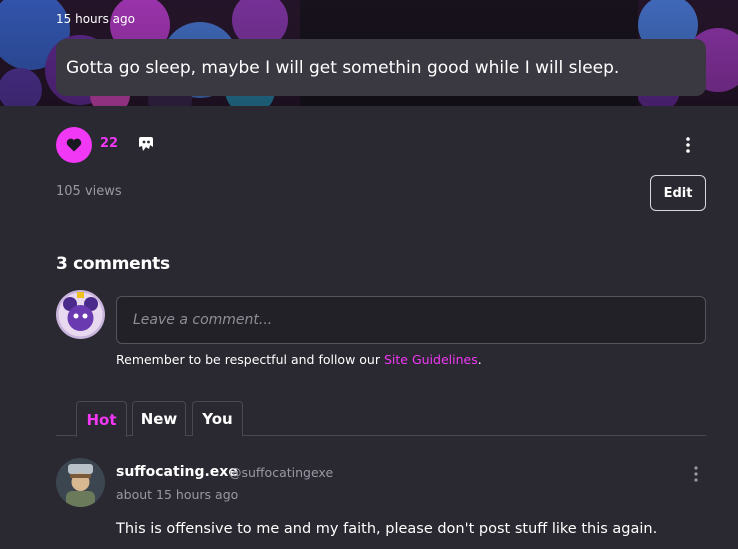  Describe the element at coordinates (479, 359) in the screenshot. I see `guidelines-suffix: .` at that location.